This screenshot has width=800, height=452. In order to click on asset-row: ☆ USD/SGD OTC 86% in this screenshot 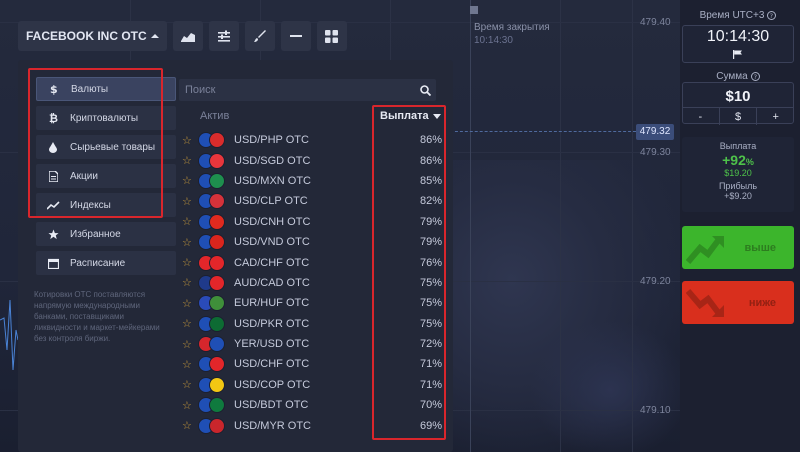, I will do `click(313, 160)`.